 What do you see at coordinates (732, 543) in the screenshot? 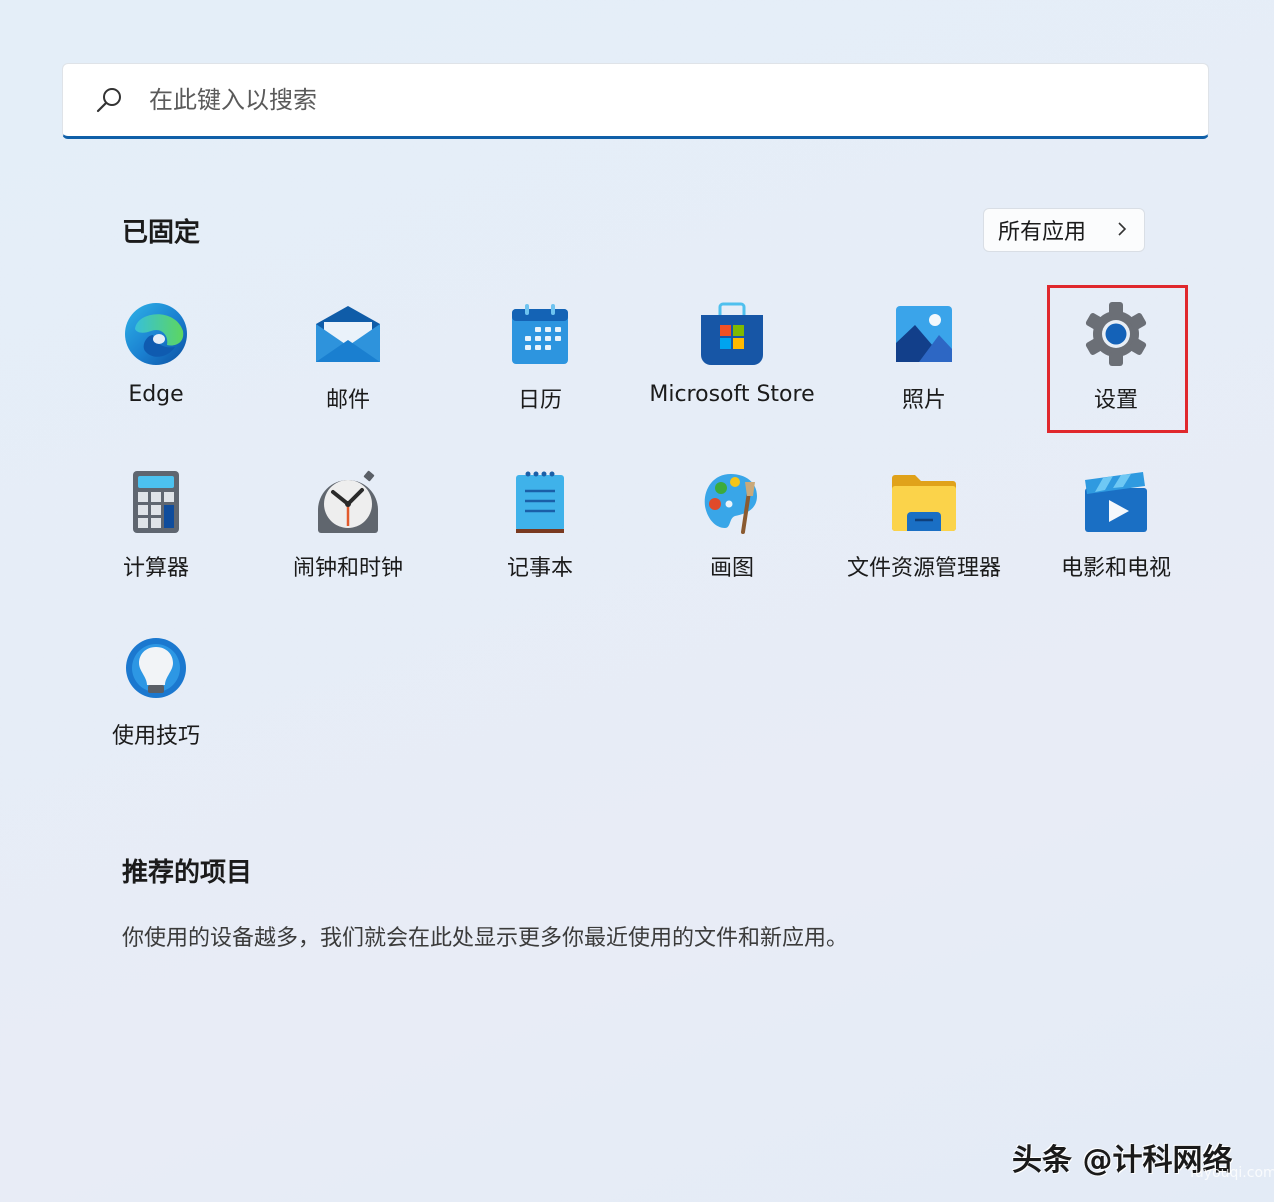
I see `pinned-app-paint: 画图` at bounding box center [732, 543].